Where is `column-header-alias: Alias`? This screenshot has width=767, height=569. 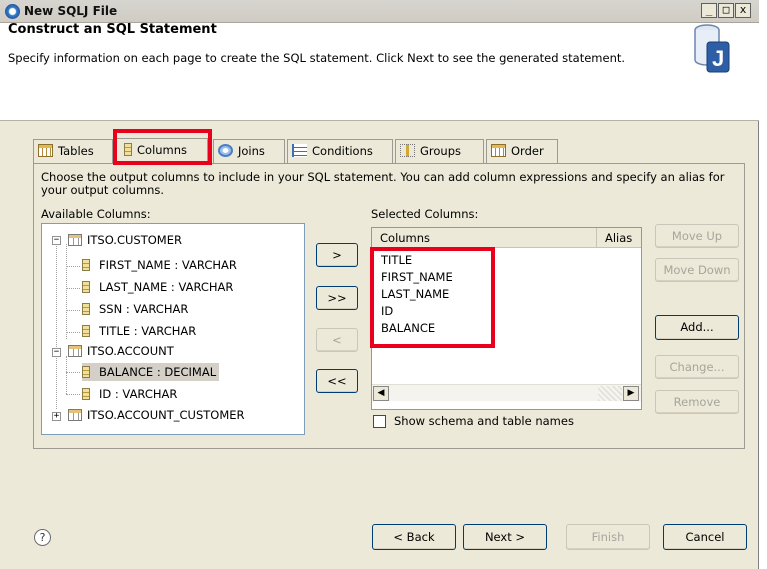
column-header-alias: Alias is located at coordinates (619, 238).